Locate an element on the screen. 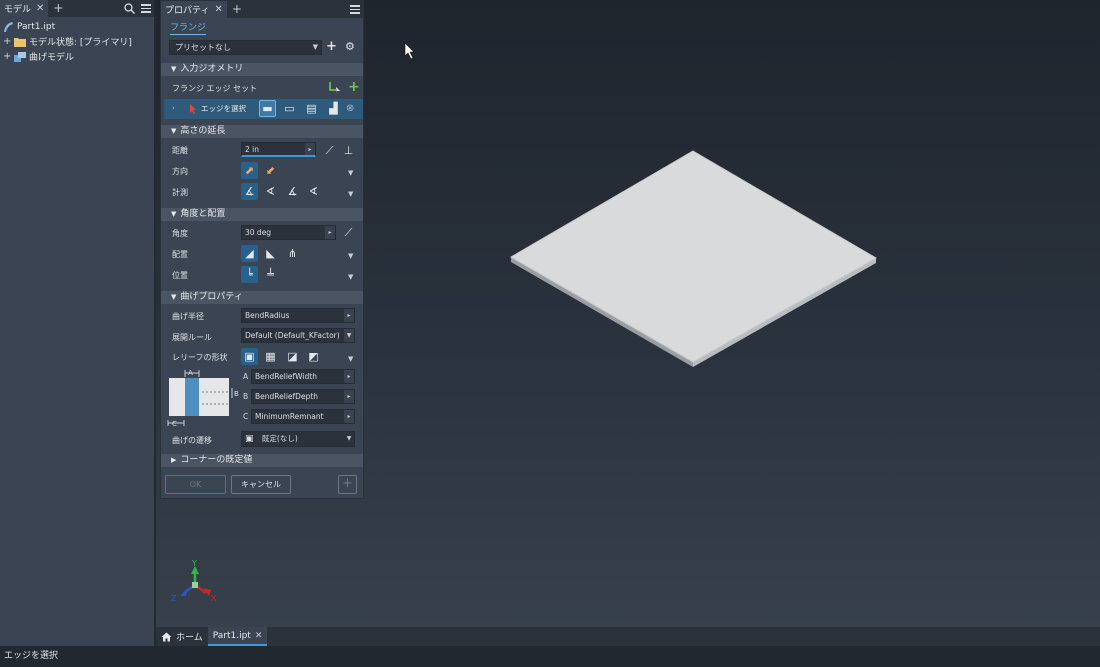 The image size is (1100, 667). height-perpendicular-icon: ⊥ is located at coordinates (348, 150).